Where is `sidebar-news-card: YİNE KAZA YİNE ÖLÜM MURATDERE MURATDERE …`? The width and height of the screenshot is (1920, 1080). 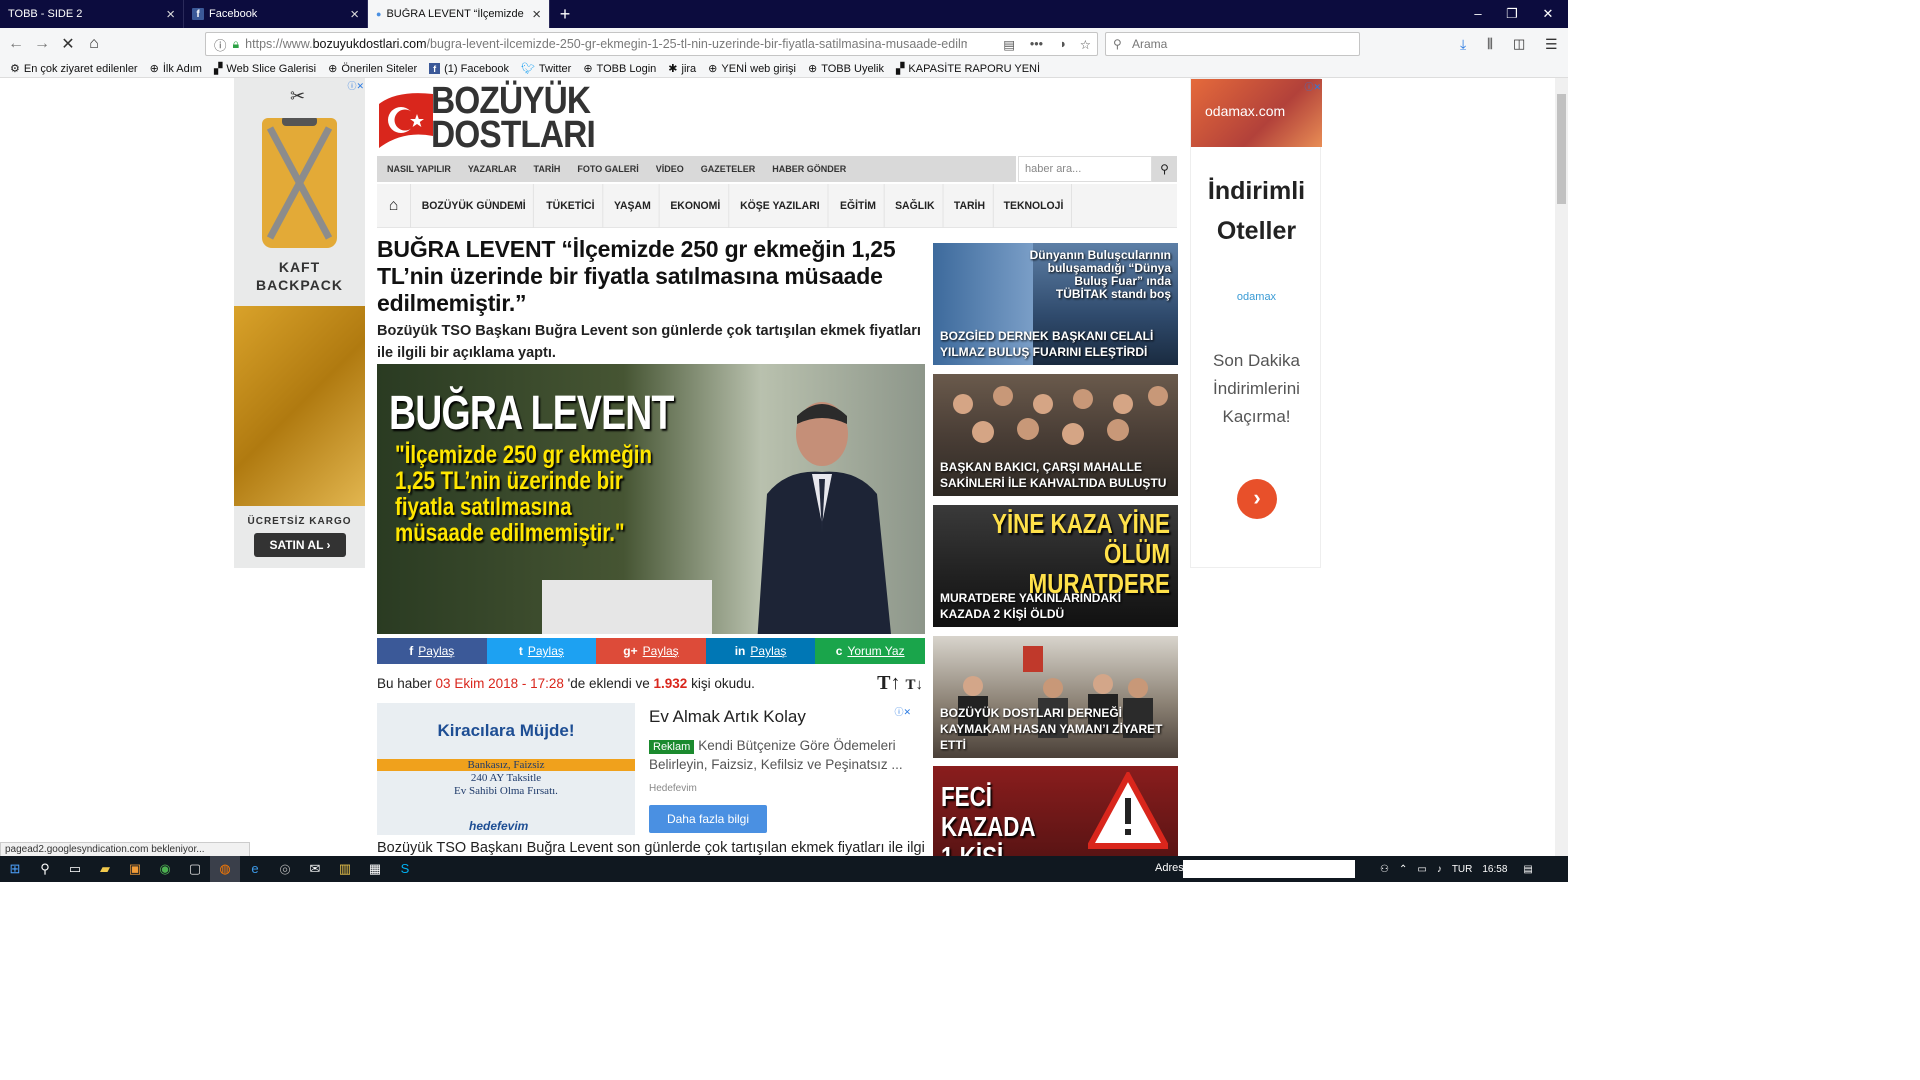
sidebar-news-card: YİNE KAZA YİNE ÖLÜM MURATDERE MURATDERE … is located at coordinates (1055, 566).